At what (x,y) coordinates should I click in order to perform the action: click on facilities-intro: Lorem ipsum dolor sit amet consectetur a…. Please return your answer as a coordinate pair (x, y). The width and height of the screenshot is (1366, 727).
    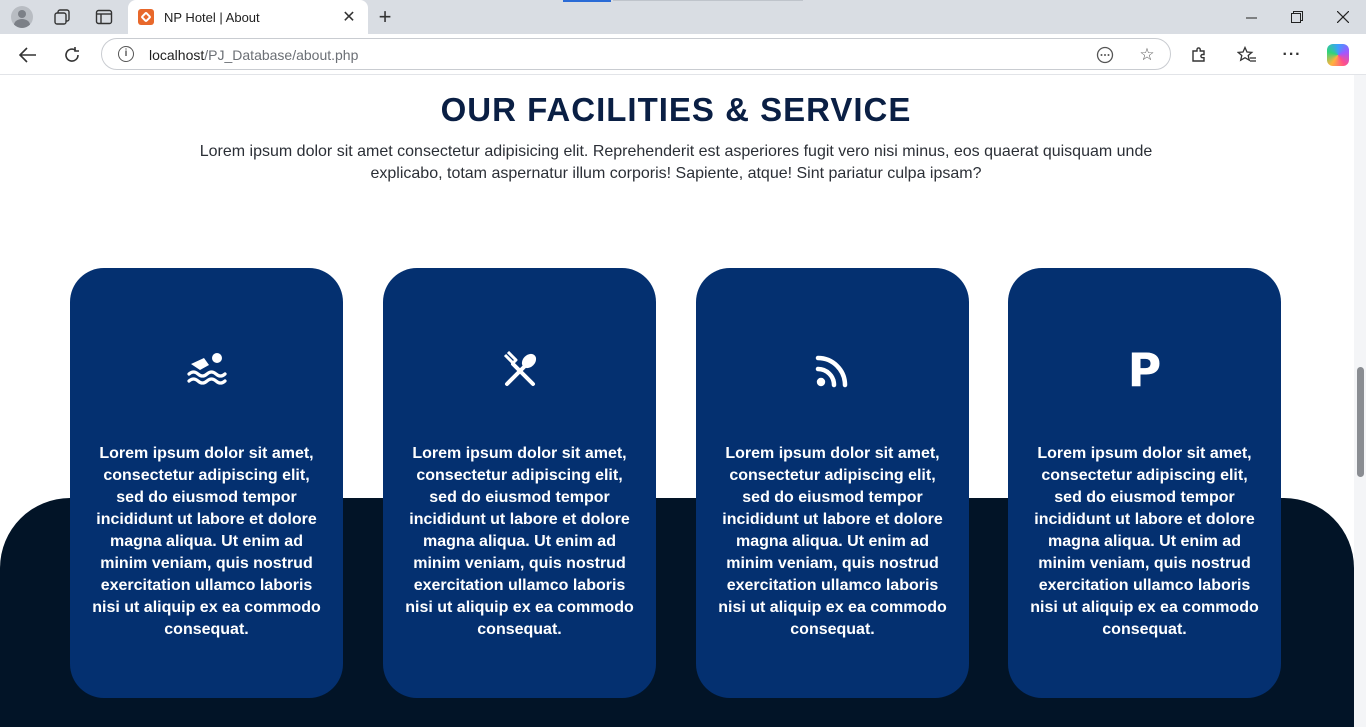
    Looking at the image, I should click on (676, 162).